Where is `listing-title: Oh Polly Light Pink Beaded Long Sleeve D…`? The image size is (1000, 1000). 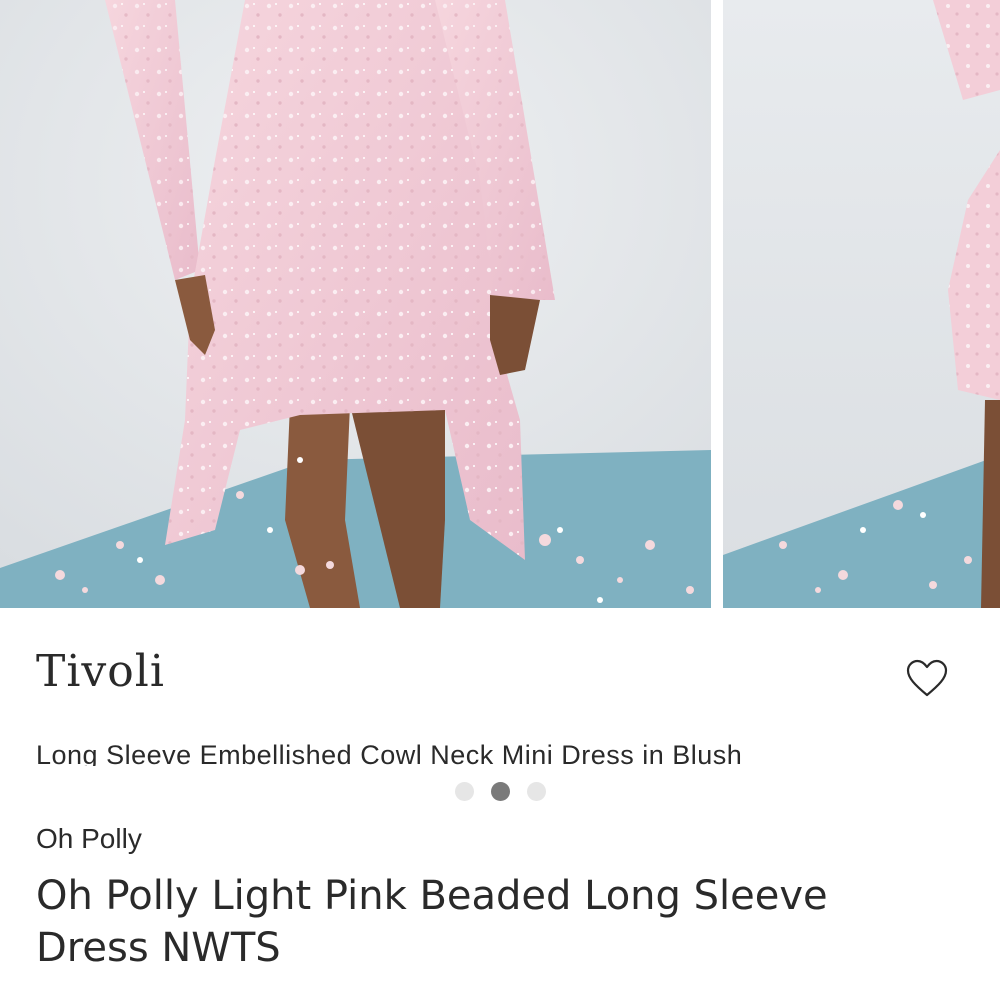
listing-title: Oh Polly Light Pink Beaded Long Sleeve D… is located at coordinates (432, 922).